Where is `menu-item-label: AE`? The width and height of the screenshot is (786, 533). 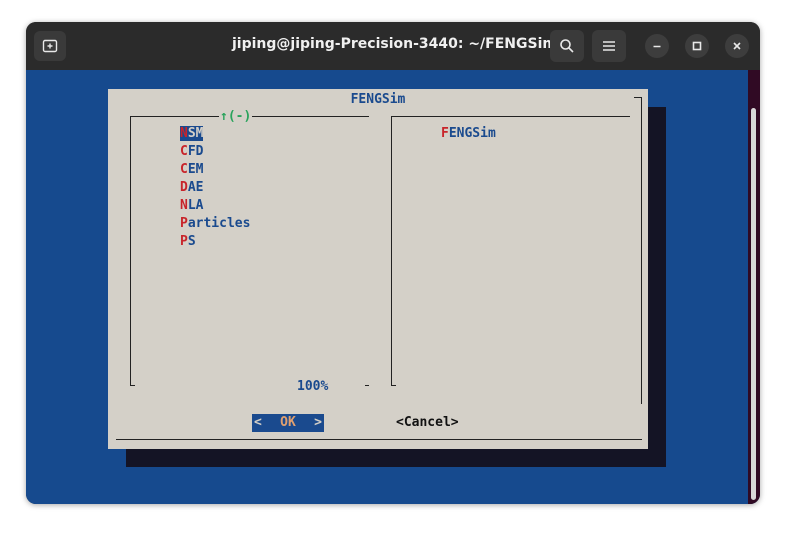 menu-item-label: AE is located at coordinates (195, 187).